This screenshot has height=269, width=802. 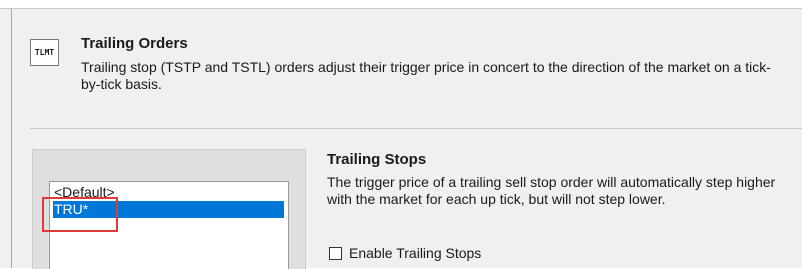 What do you see at coordinates (415, 253) in the screenshot?
I see `enable-trailing-stops-label: Enable Trailing Stops` at bounding box center [415, 253].